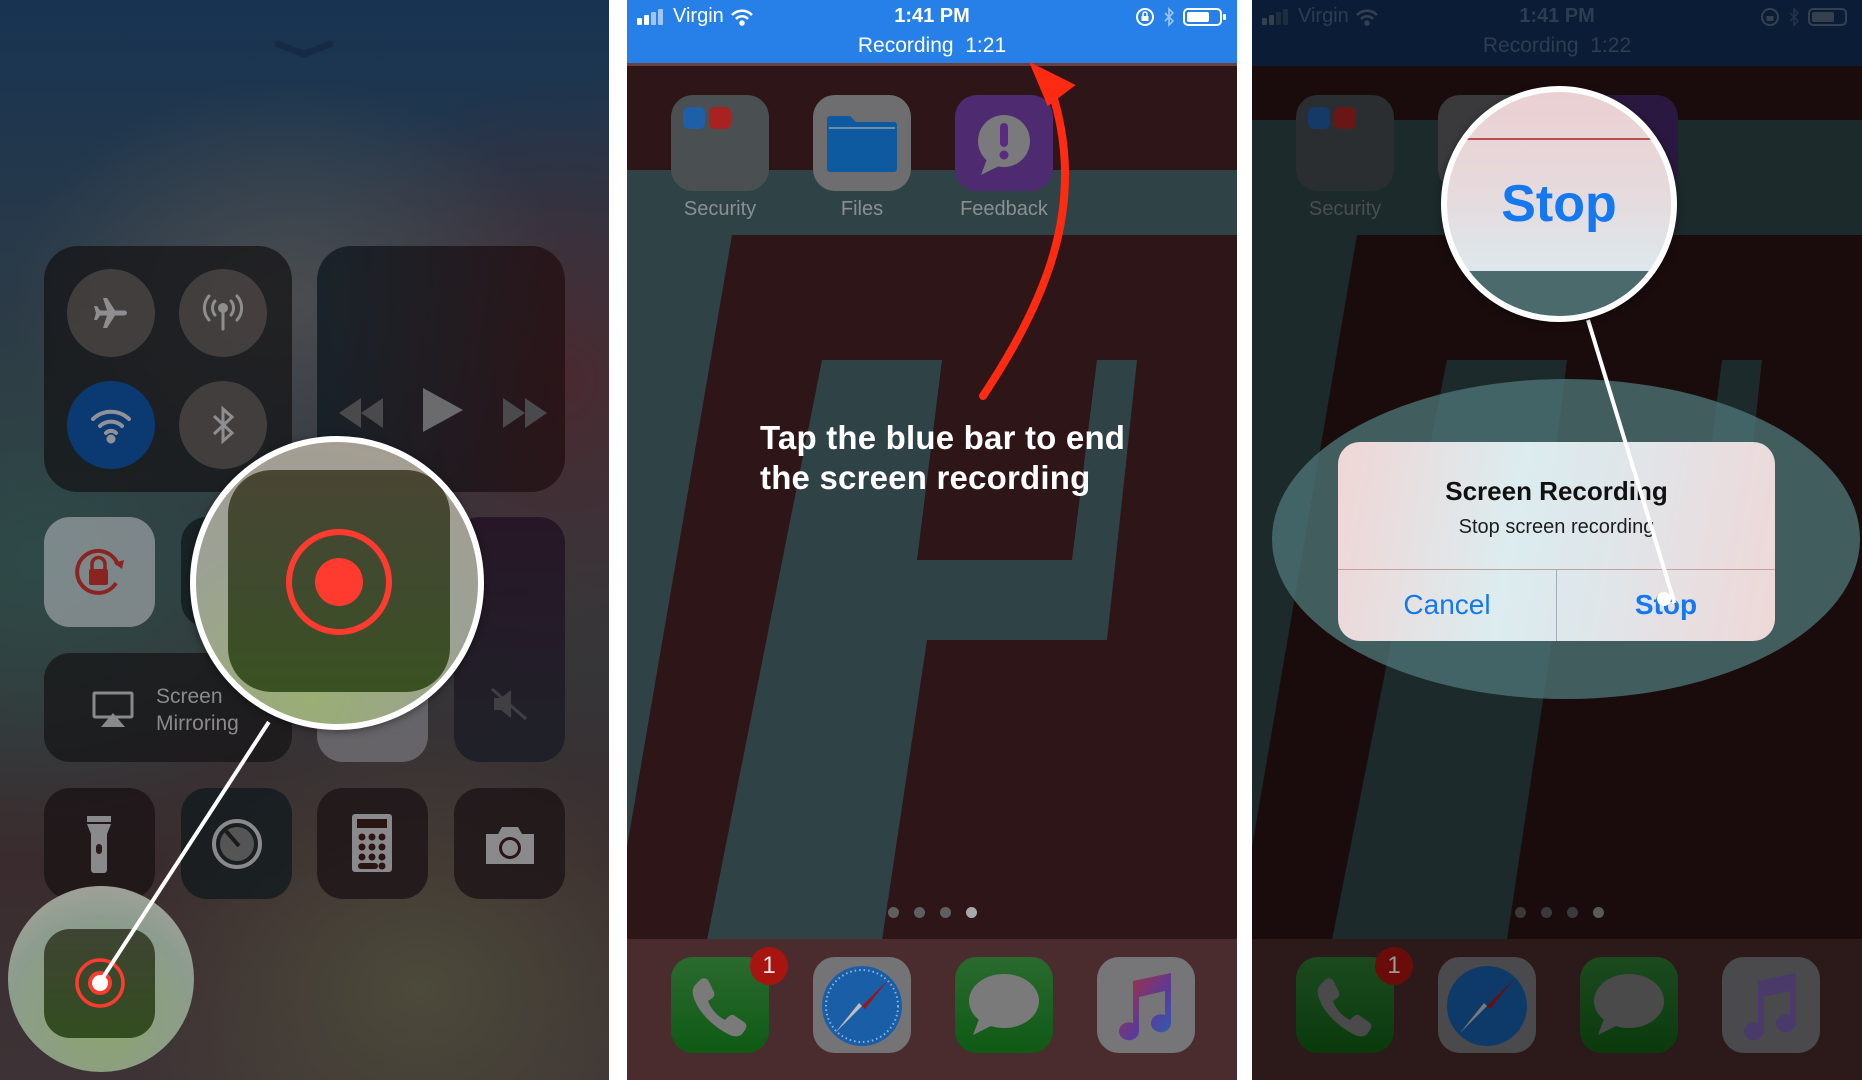 This screenshot has height=1080, width=1862. Describe the element at coordinates (509, 704) in the screenshot. I see `mute-icon` at that location.